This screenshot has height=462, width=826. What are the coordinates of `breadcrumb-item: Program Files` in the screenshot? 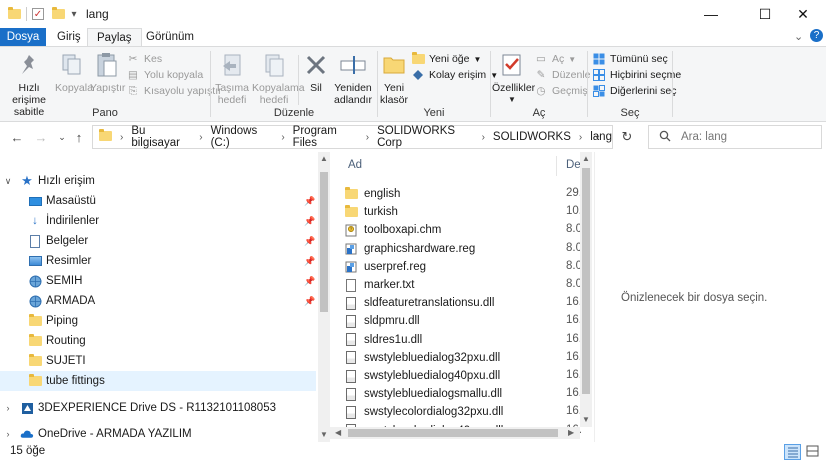 It's located at (325, 137).